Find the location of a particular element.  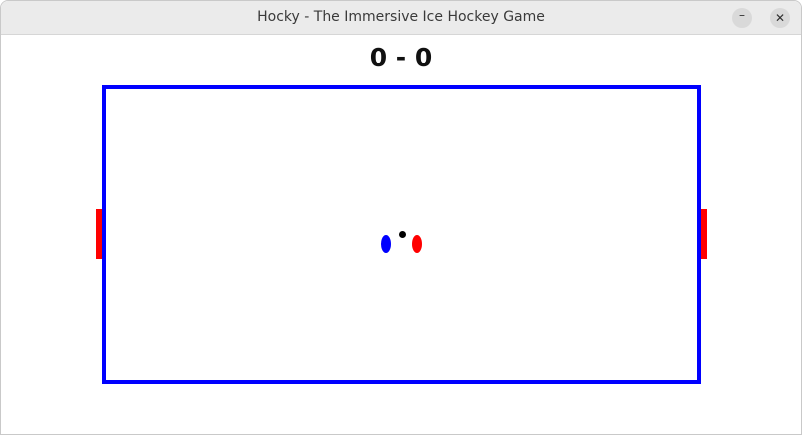

close-button: ✕ is located at coordinates (780, 18).